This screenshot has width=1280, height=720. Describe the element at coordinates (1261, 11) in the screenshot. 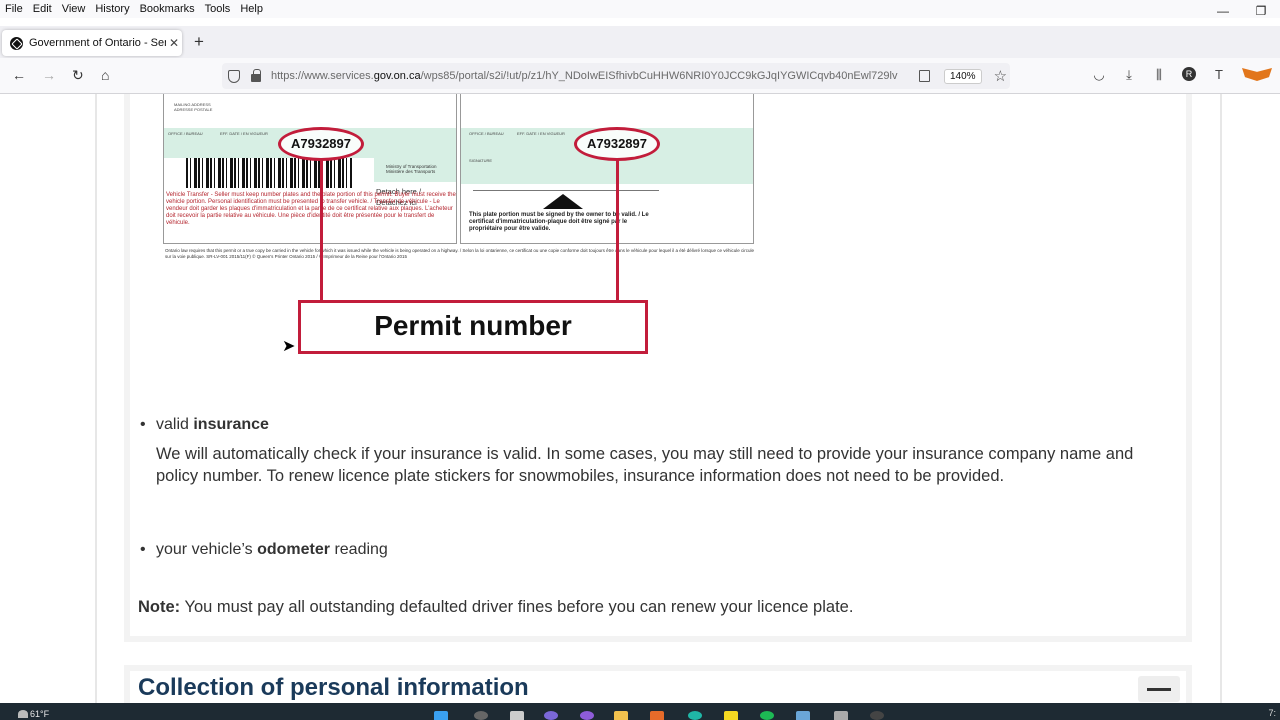

I see `restore-button: ❐` at that location.